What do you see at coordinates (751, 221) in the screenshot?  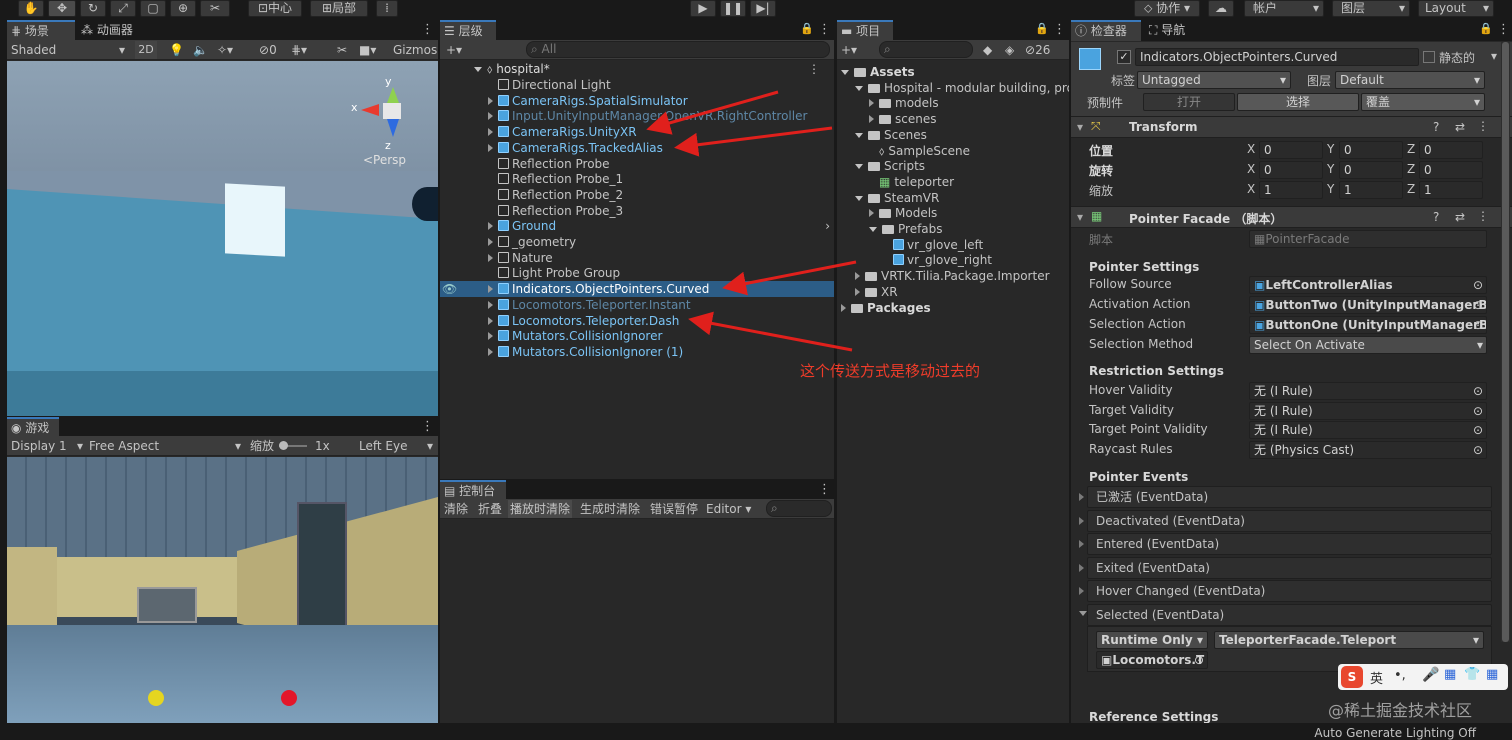 I see `annotation-overlay` at bounding box center [751, 221].